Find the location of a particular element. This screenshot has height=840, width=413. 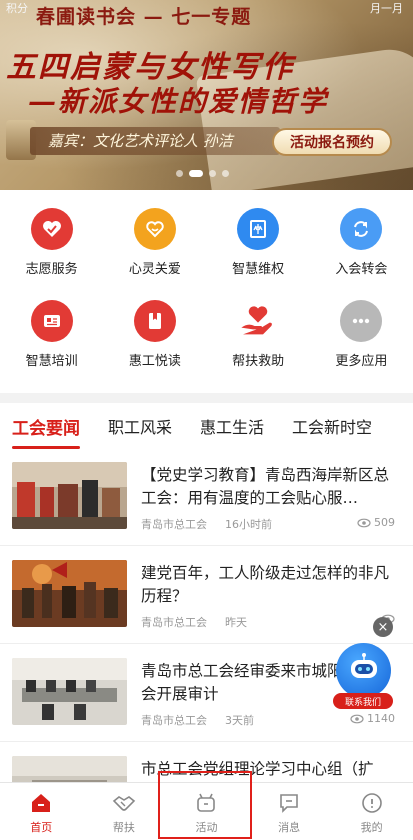

view-count: 1140 is located at coordinates (372, 718).